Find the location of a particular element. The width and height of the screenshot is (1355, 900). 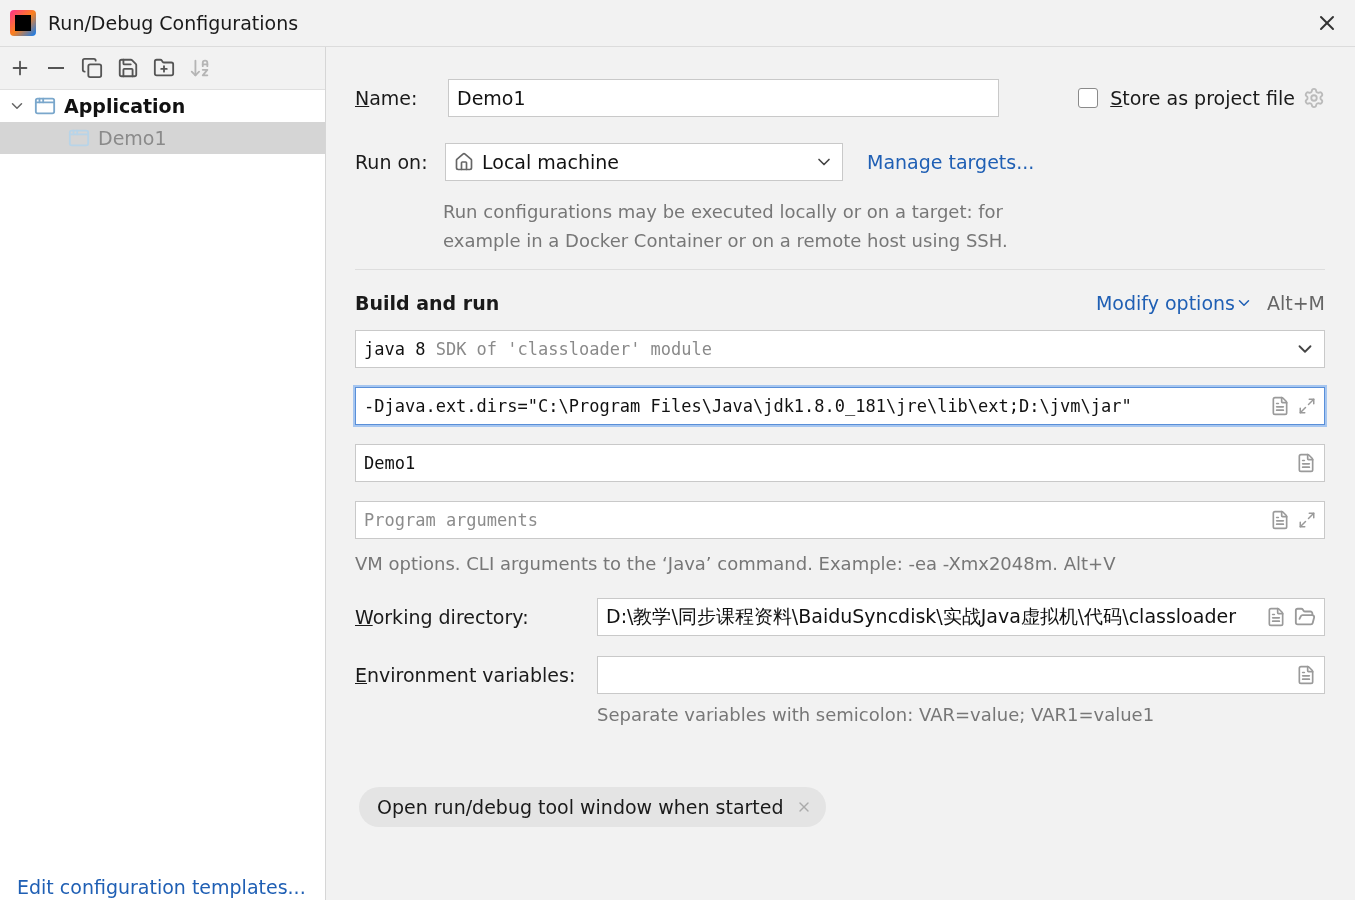

tree-item: Application is located at coordinates (162, 106).